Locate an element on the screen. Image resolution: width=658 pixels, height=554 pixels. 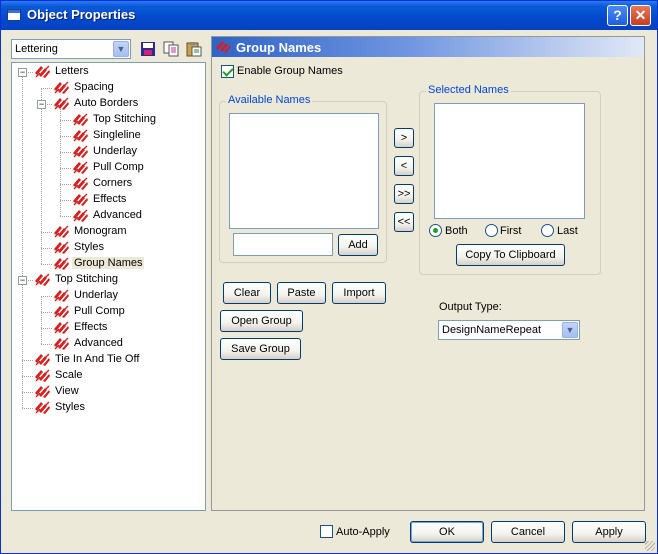
move-left-button: < is located at coordinates (404, 166).